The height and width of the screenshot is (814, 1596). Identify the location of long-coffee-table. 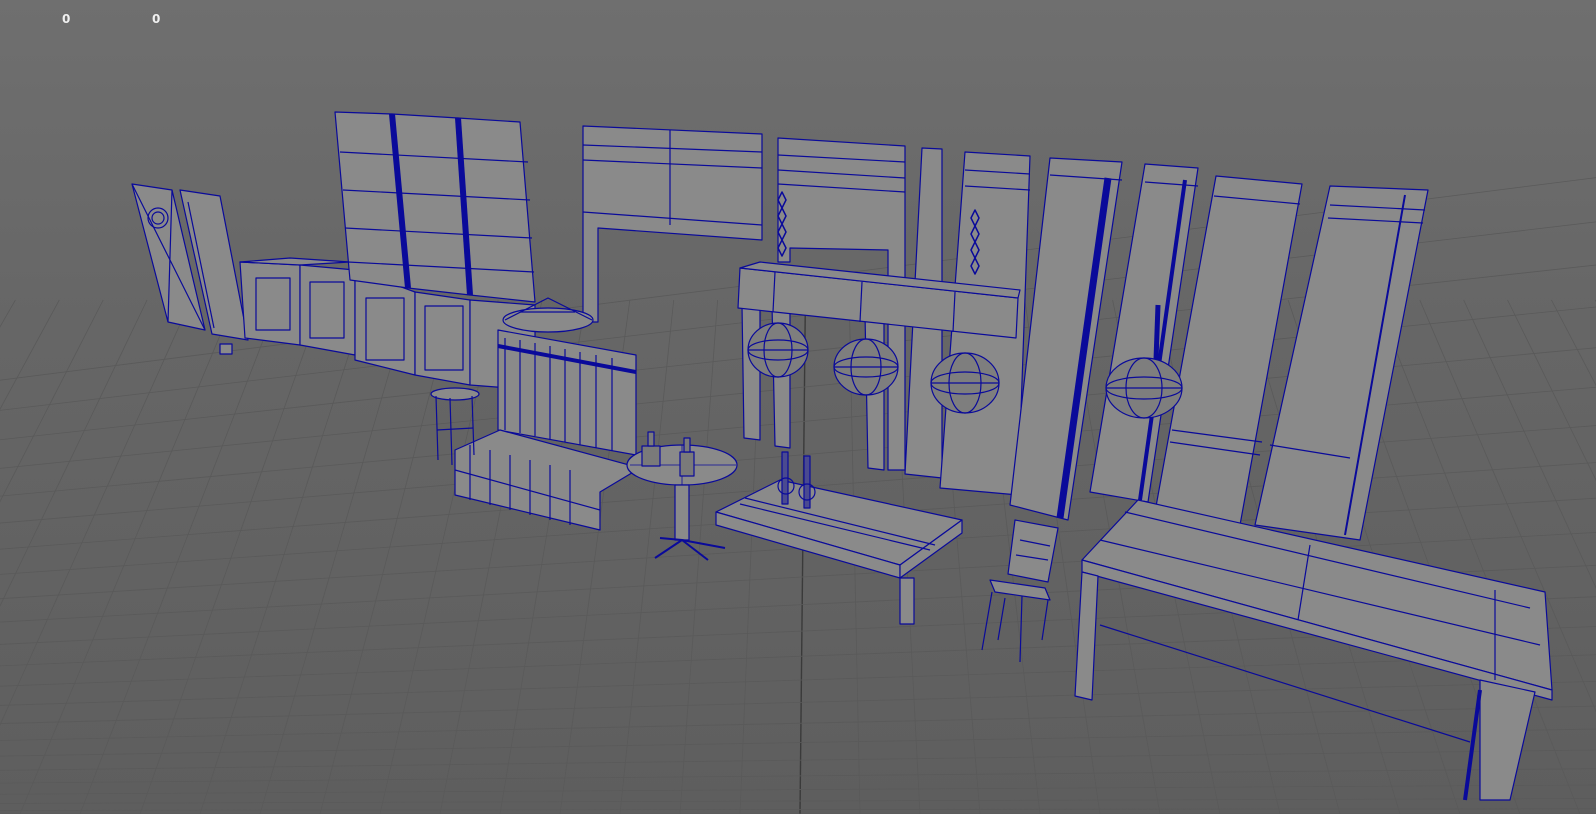
(839, 552).